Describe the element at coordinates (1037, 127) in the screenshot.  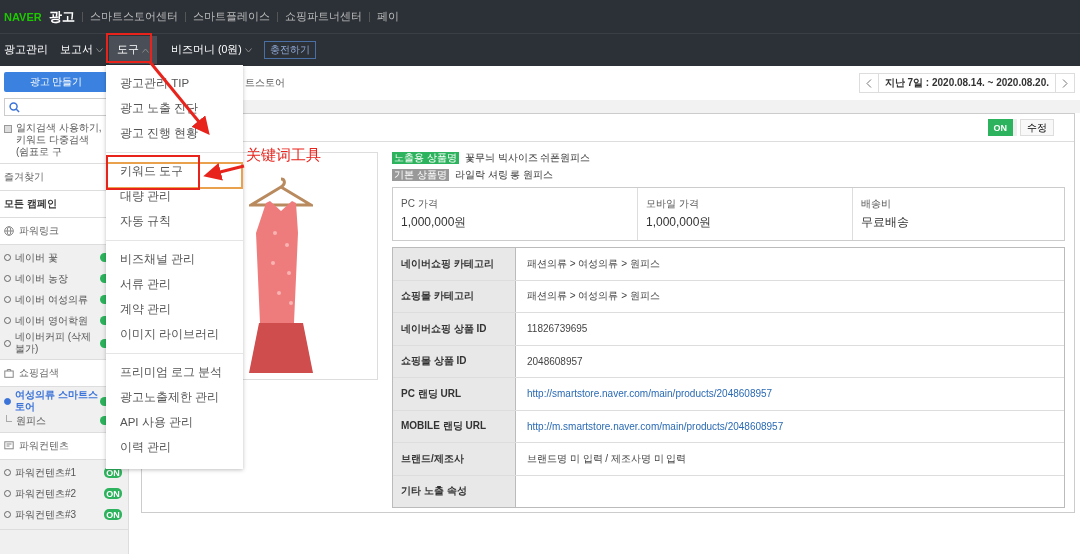
I see `edit-button: 수정` at that location.